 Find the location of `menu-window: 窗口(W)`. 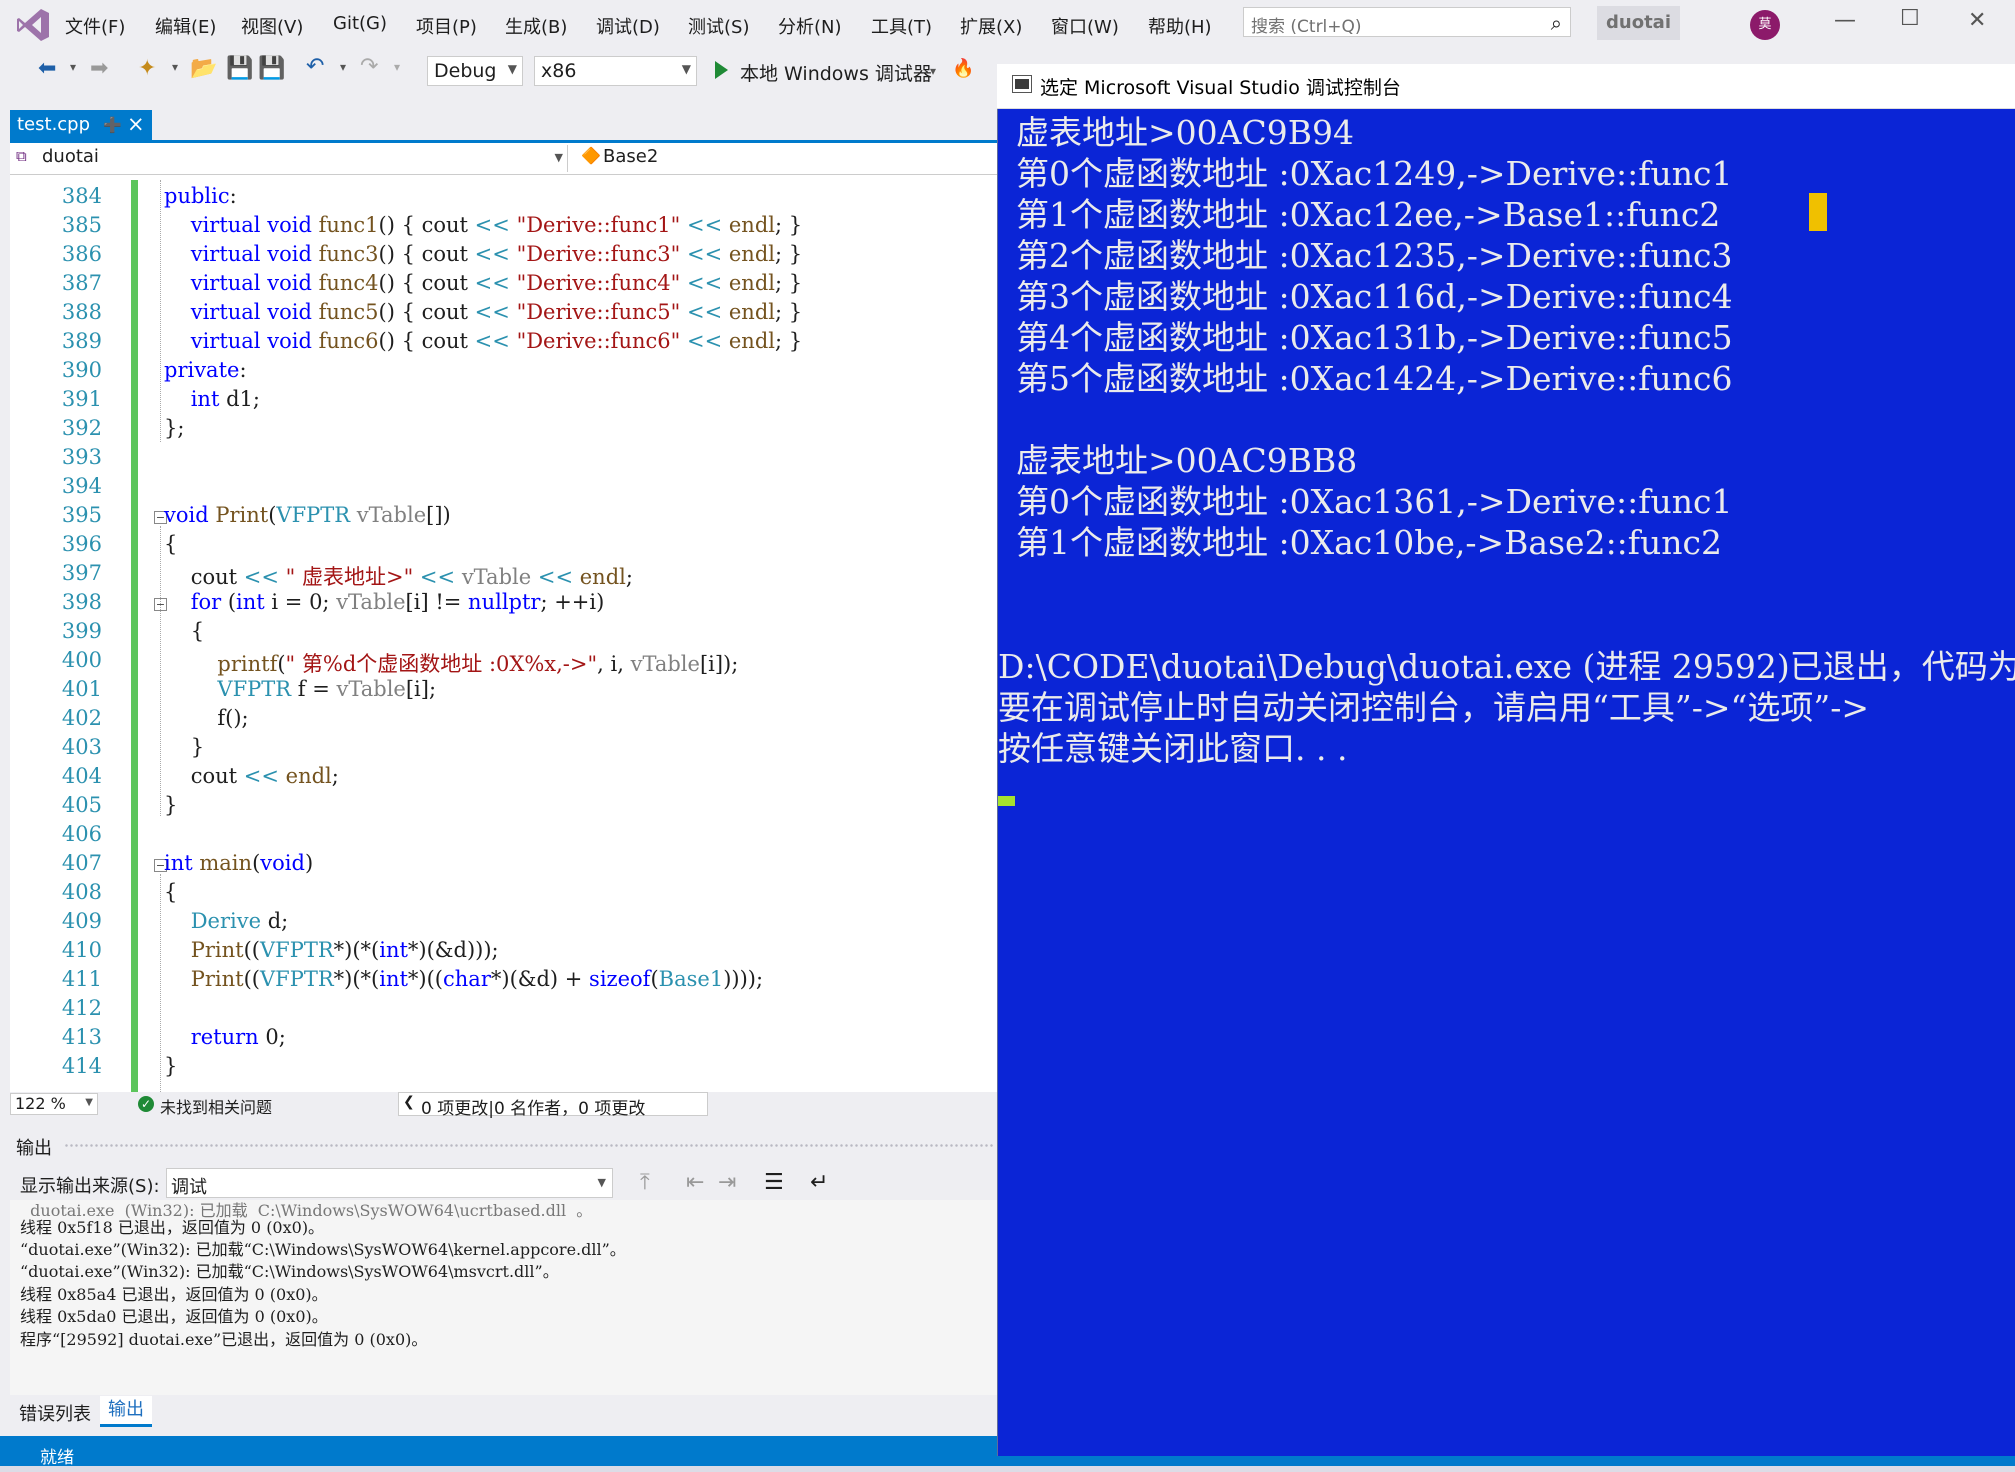

menu-window: 窗口(W) is located at coordinates (1085, 26).